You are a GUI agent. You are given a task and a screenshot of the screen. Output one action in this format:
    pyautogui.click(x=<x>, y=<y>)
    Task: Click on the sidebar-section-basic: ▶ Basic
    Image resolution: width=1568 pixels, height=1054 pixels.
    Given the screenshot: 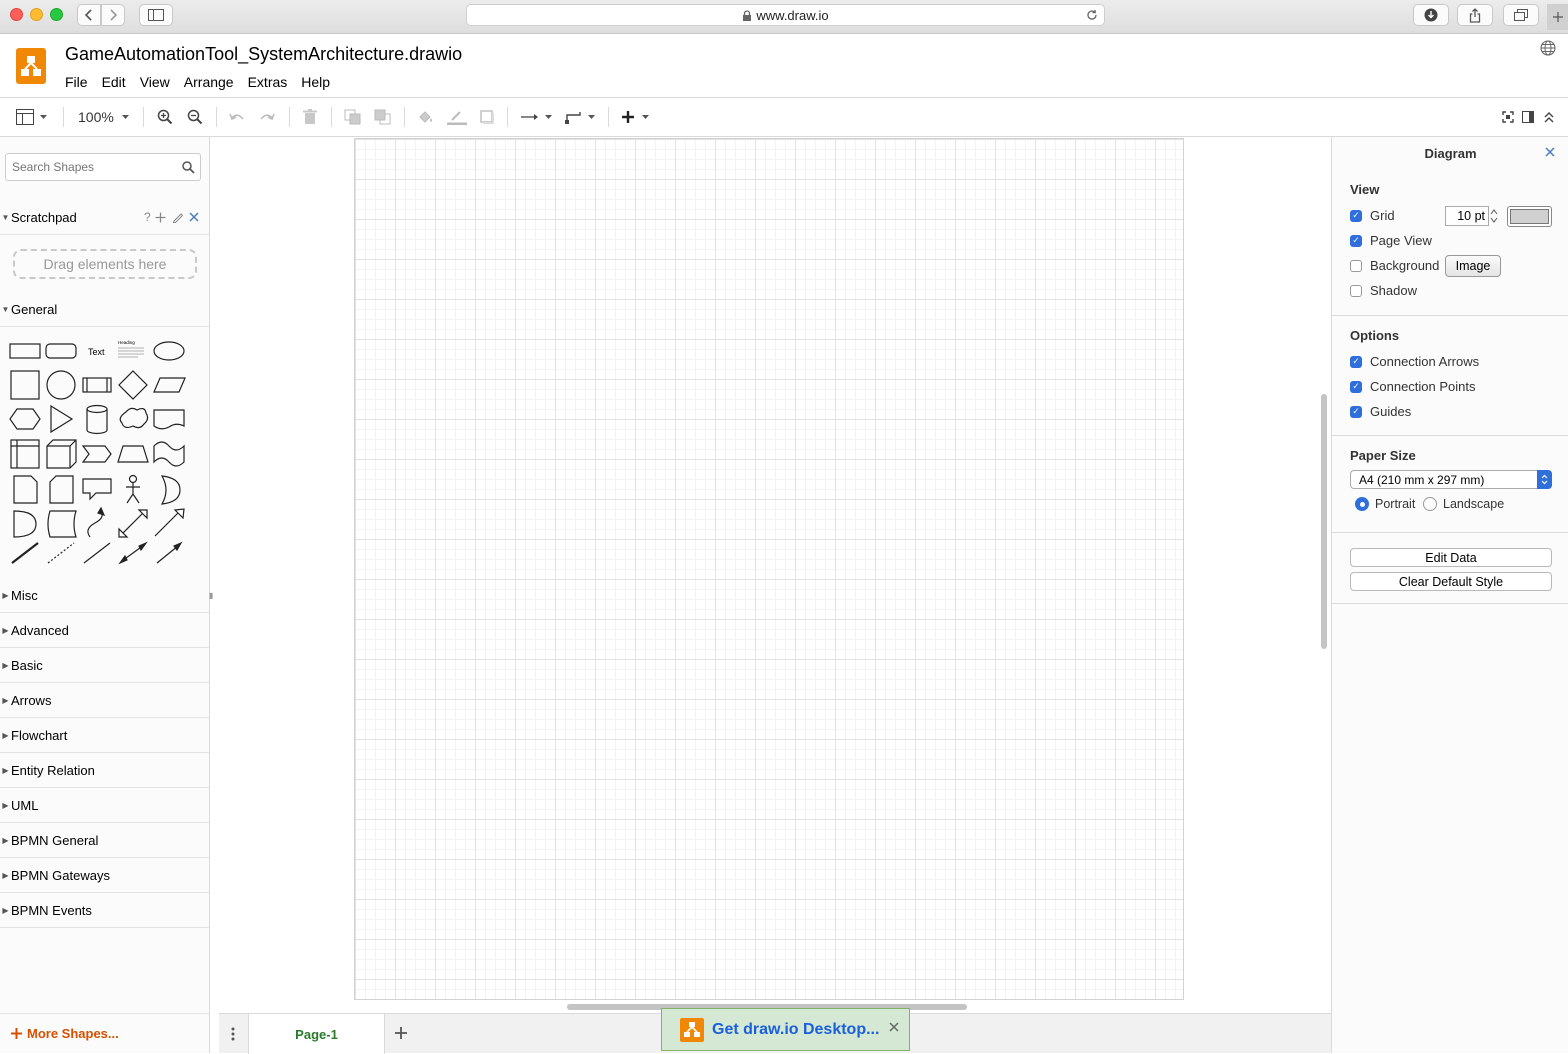 What is the action you would take?
    pyautogui.click(x=104, y=665)
    